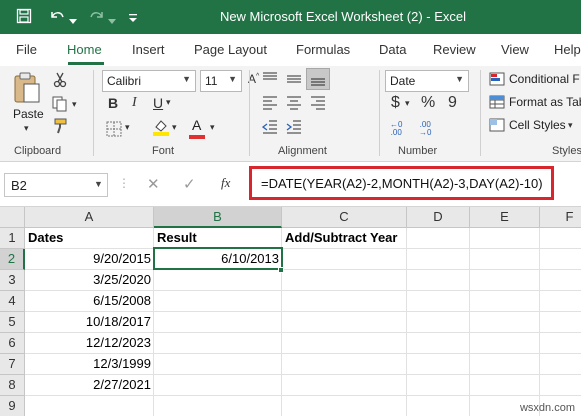 The width and height of the screenshot is (581, 416). I want to click on cell-a4: 6/15/2008, so click(89, 301).